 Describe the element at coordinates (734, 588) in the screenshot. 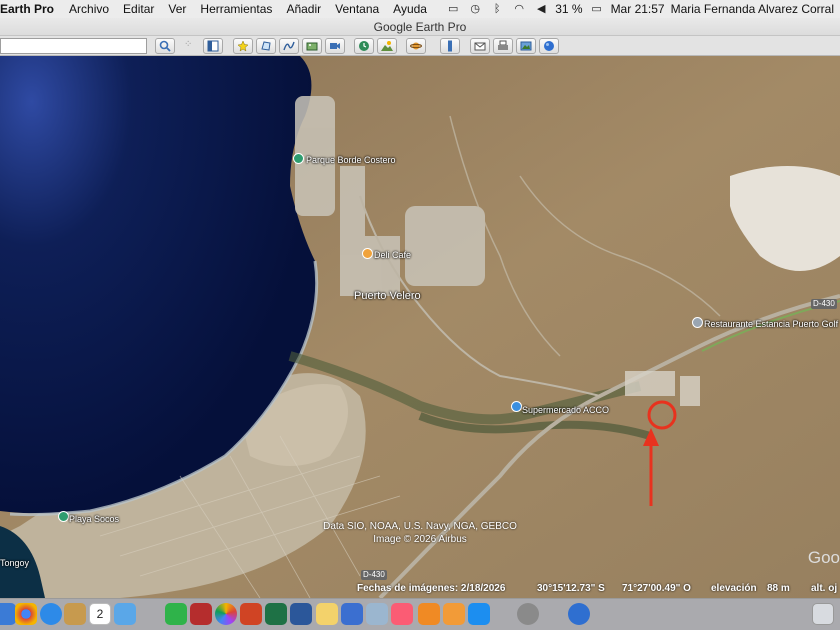

I see `elevation-label: elevación` at that location.